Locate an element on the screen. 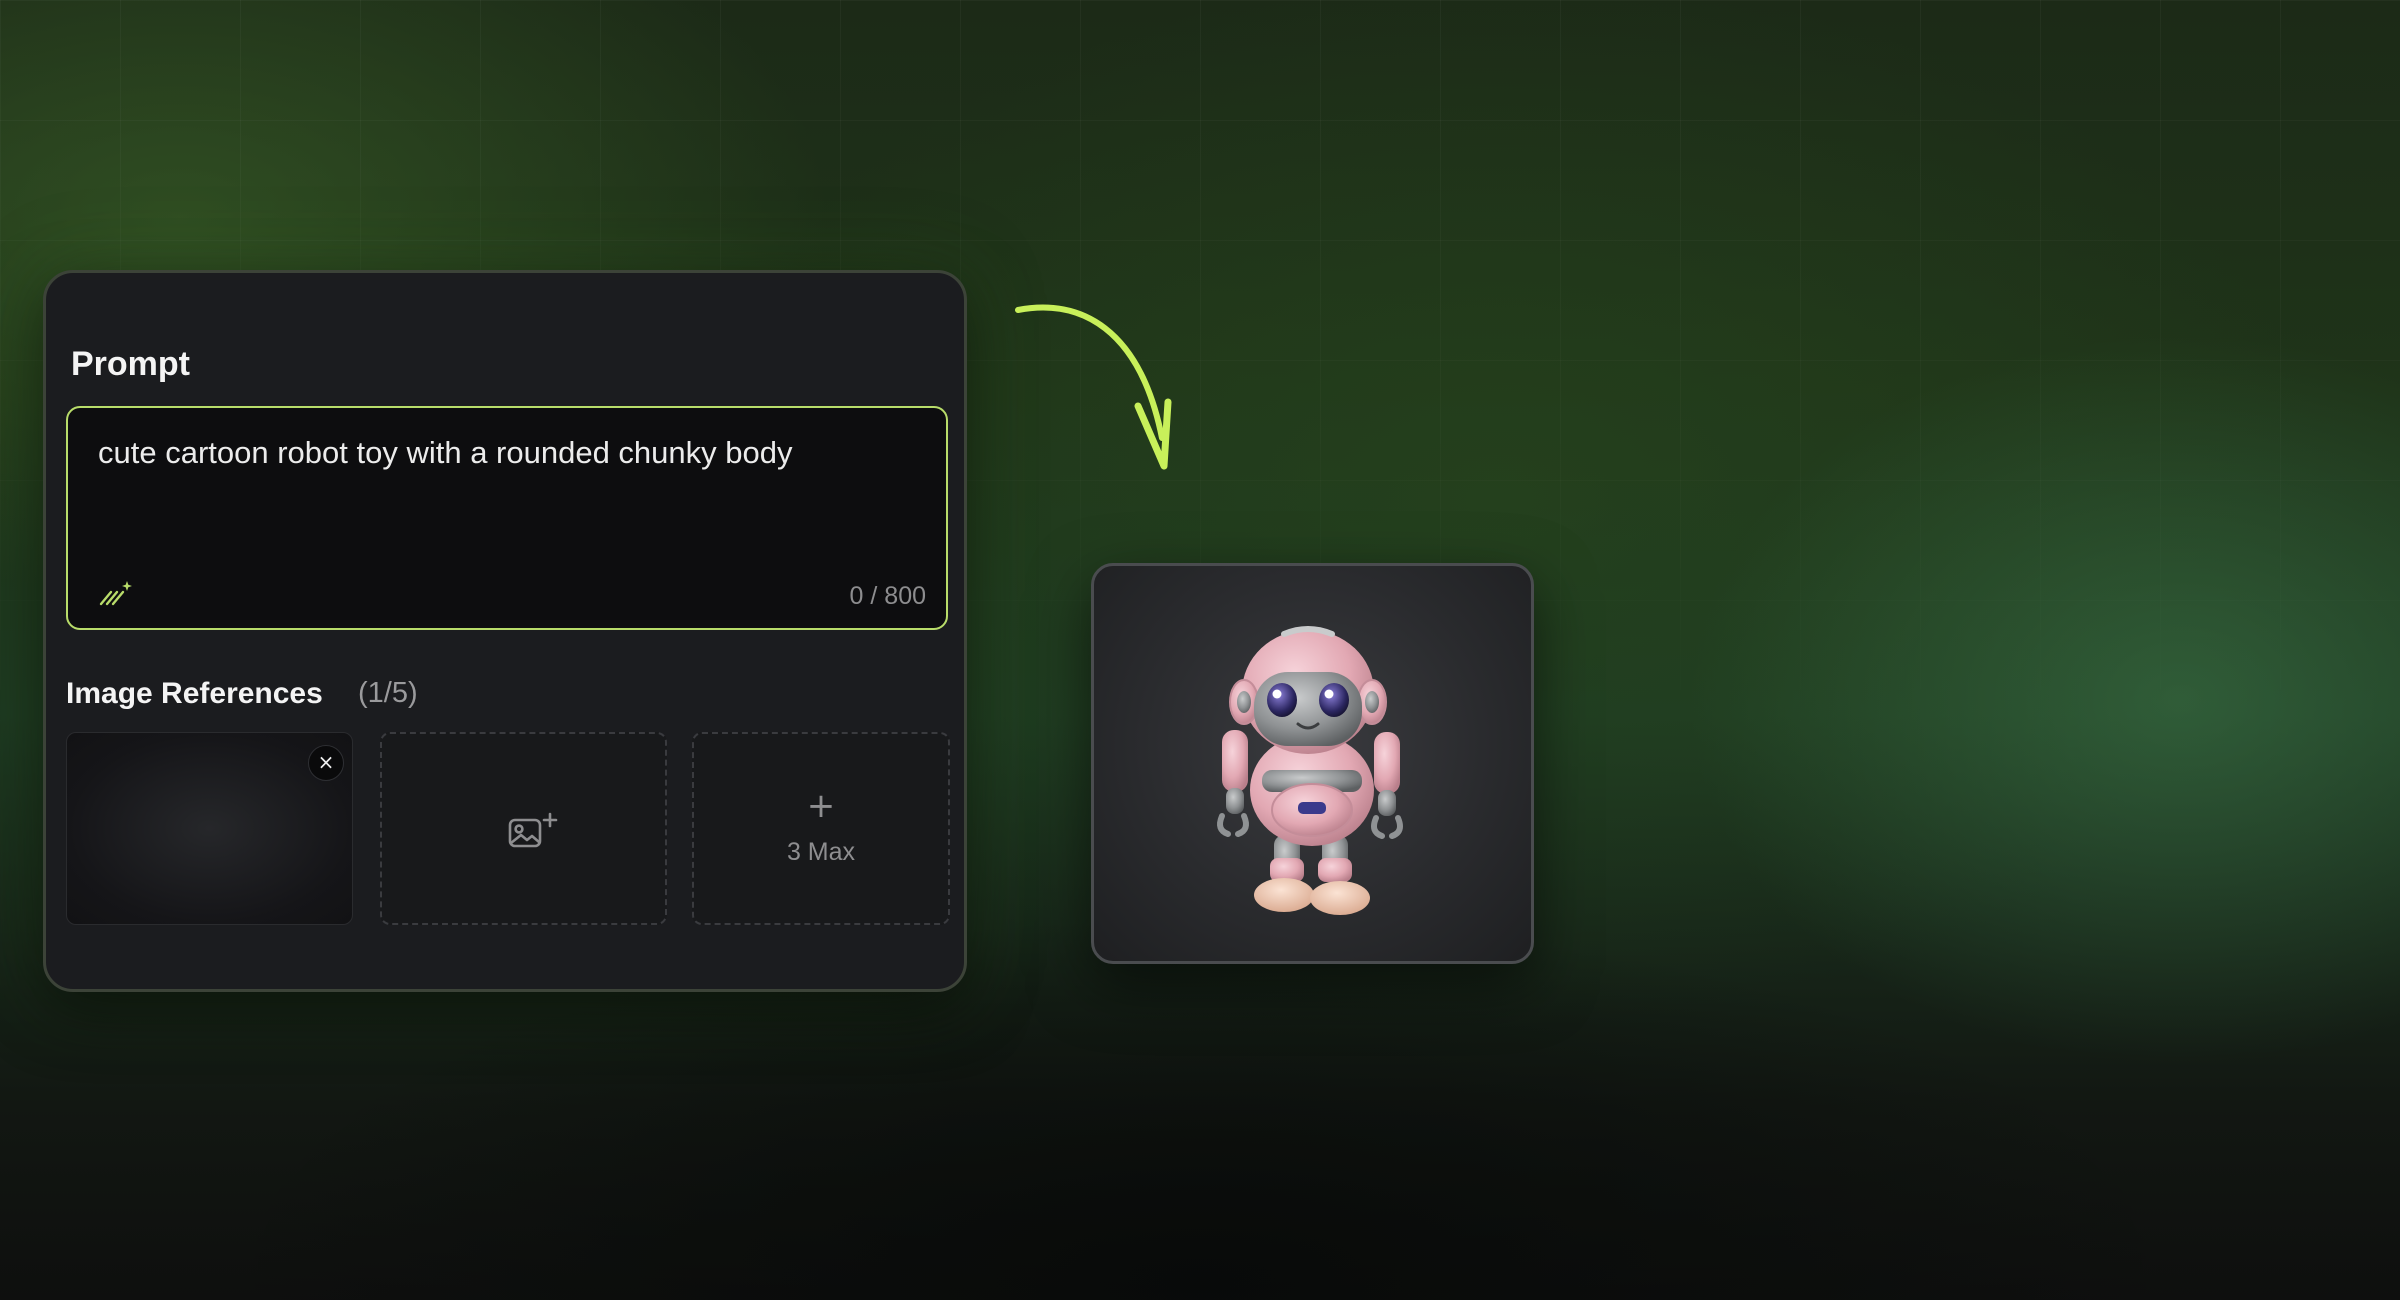  image-references-title: Image References is located at coordinates (194, 693).